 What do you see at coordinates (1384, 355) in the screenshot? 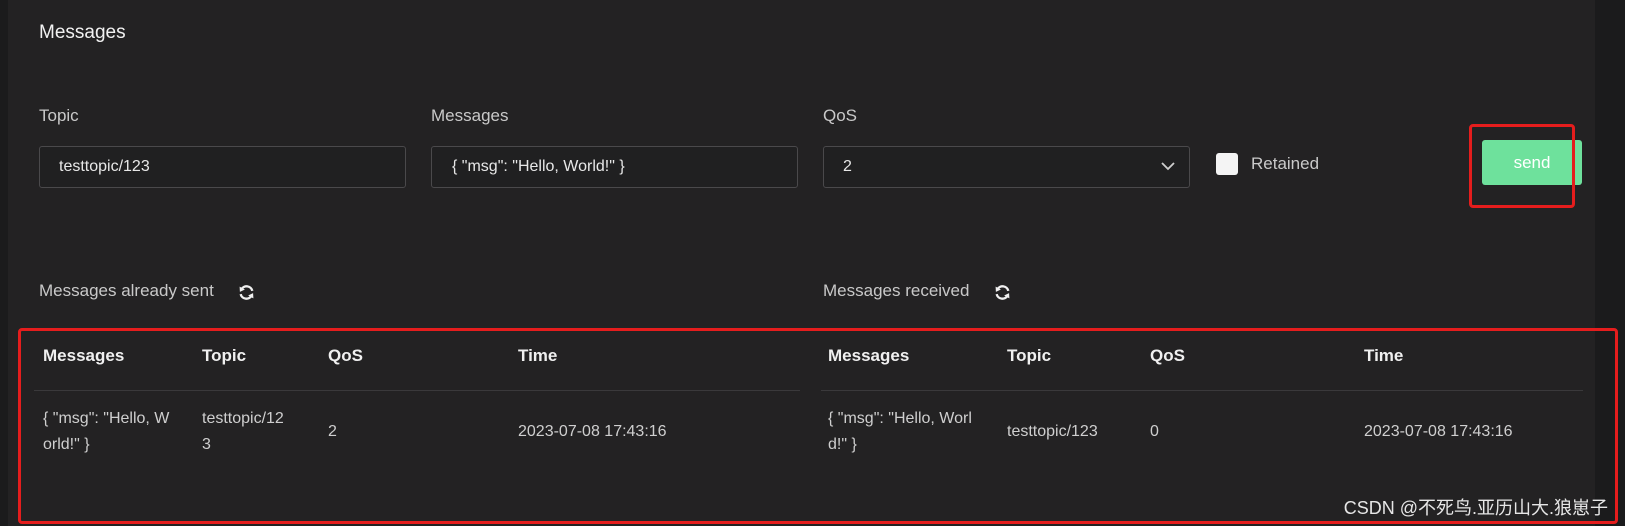
I see `received-col-time: Time` at bounding box center [1384, 355].